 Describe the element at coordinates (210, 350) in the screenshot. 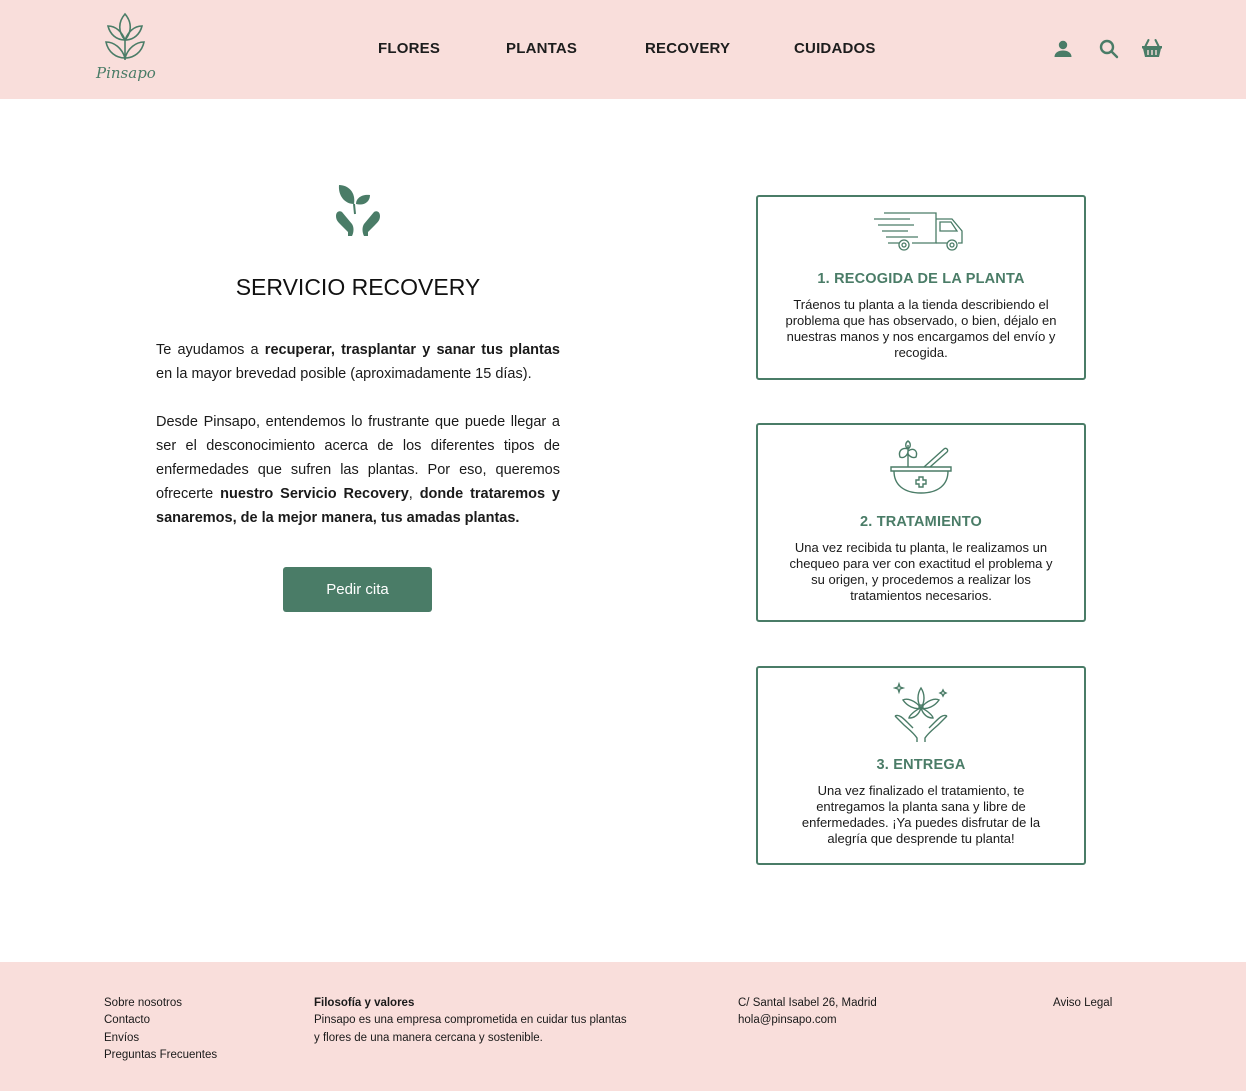

I see `p1-text-a: Te ayudamos a` at that location.